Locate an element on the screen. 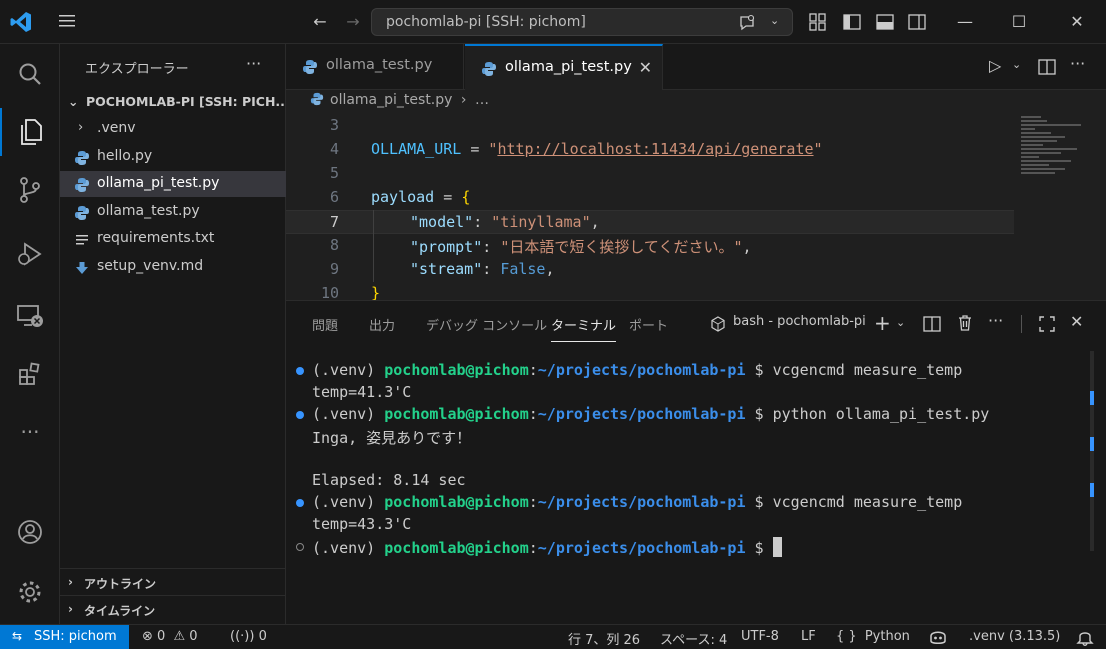 This screenshot has height=649, width=1106. tree-item-ollama-pi-test-py: ollama_pi_test.py is located at coordinates (173, 184).